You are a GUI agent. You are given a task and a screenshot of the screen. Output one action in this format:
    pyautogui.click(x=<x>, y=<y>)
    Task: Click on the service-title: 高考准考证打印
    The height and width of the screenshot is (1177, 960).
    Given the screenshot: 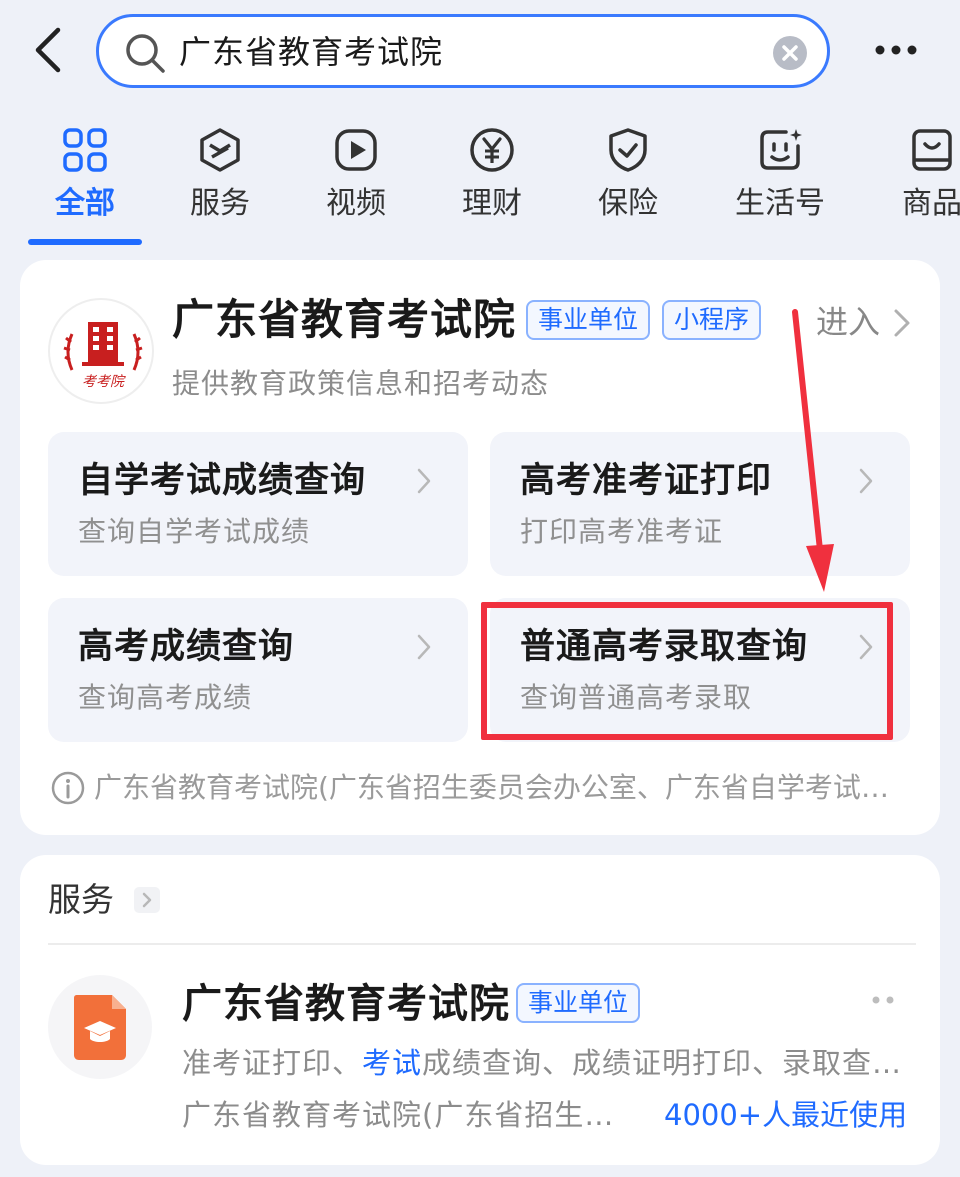 What is the action you would take?
    pyautogui.click(x=646, y=481)
    